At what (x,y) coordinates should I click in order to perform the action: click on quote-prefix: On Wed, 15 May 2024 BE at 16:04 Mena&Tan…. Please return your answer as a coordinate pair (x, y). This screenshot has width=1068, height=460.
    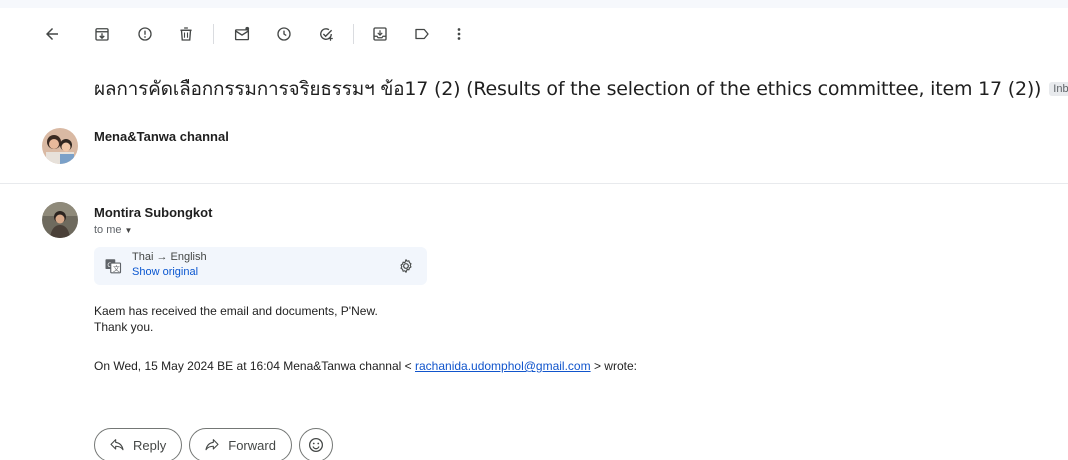
    Looking at the image, I should click on (253, 366).